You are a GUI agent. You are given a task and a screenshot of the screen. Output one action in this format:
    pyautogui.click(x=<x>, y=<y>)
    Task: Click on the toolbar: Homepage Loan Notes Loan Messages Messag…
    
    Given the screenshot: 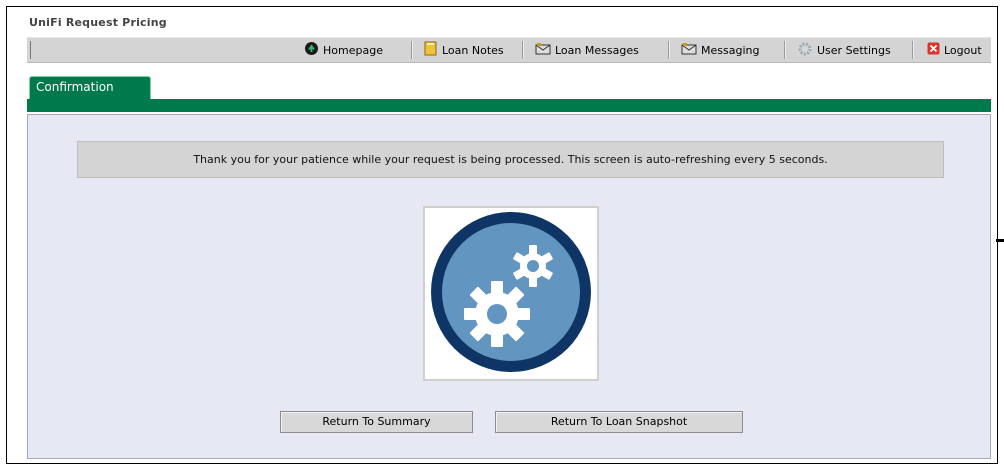 What is the action you would take?
    pyautogui.click(x=509, y=50)
    